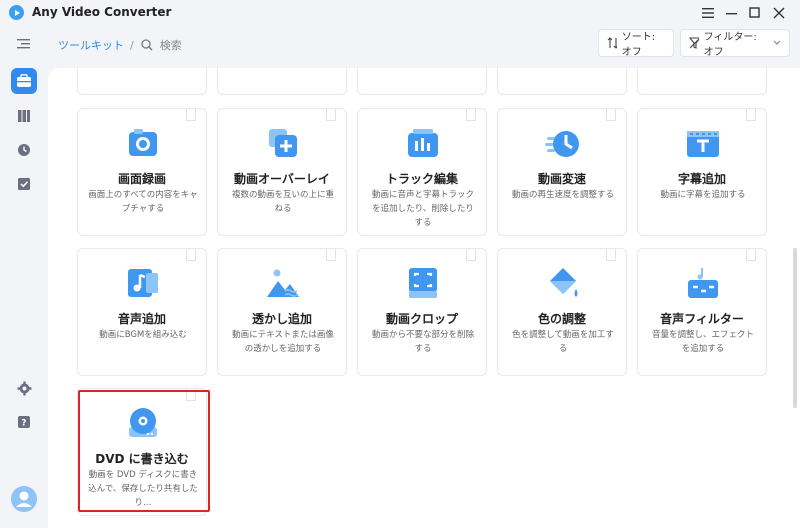 Image resolution: width=800 pixels, height=528 pixels. What do you see at coordinates (24, 116) in the screenshot?
I see `library-icon` at bounding box center [24, 116].